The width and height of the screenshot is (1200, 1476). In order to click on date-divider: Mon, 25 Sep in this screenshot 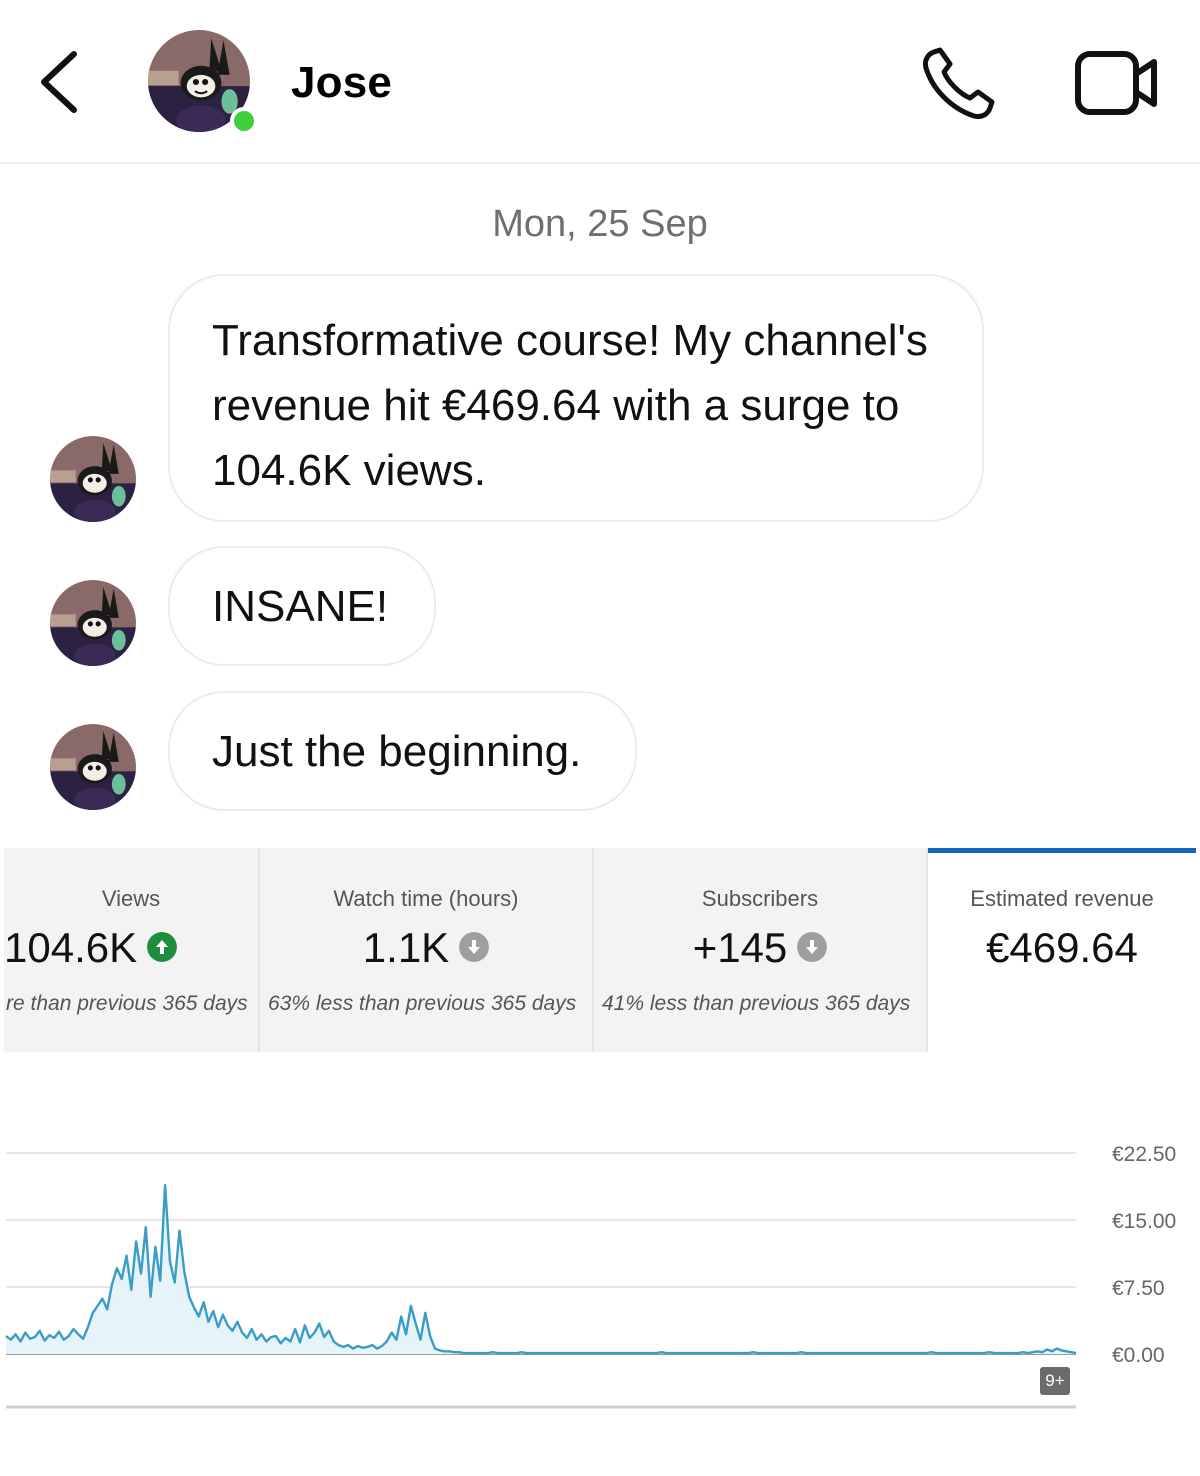, I will do `click(600, 224)`.